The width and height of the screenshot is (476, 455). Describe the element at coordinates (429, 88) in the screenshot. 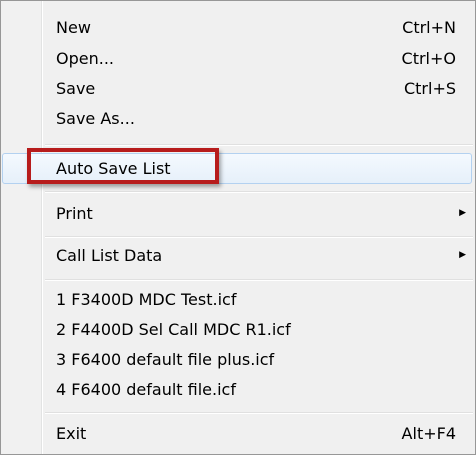

I see `menu-item-shortcut: Ctrl+S` at that location.